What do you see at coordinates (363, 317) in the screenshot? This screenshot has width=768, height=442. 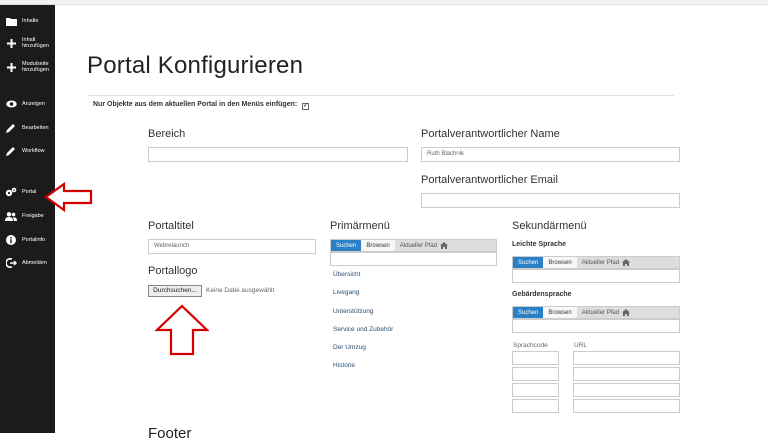 I see `list-item: Unterstützung` at bounding box center [363, 317].